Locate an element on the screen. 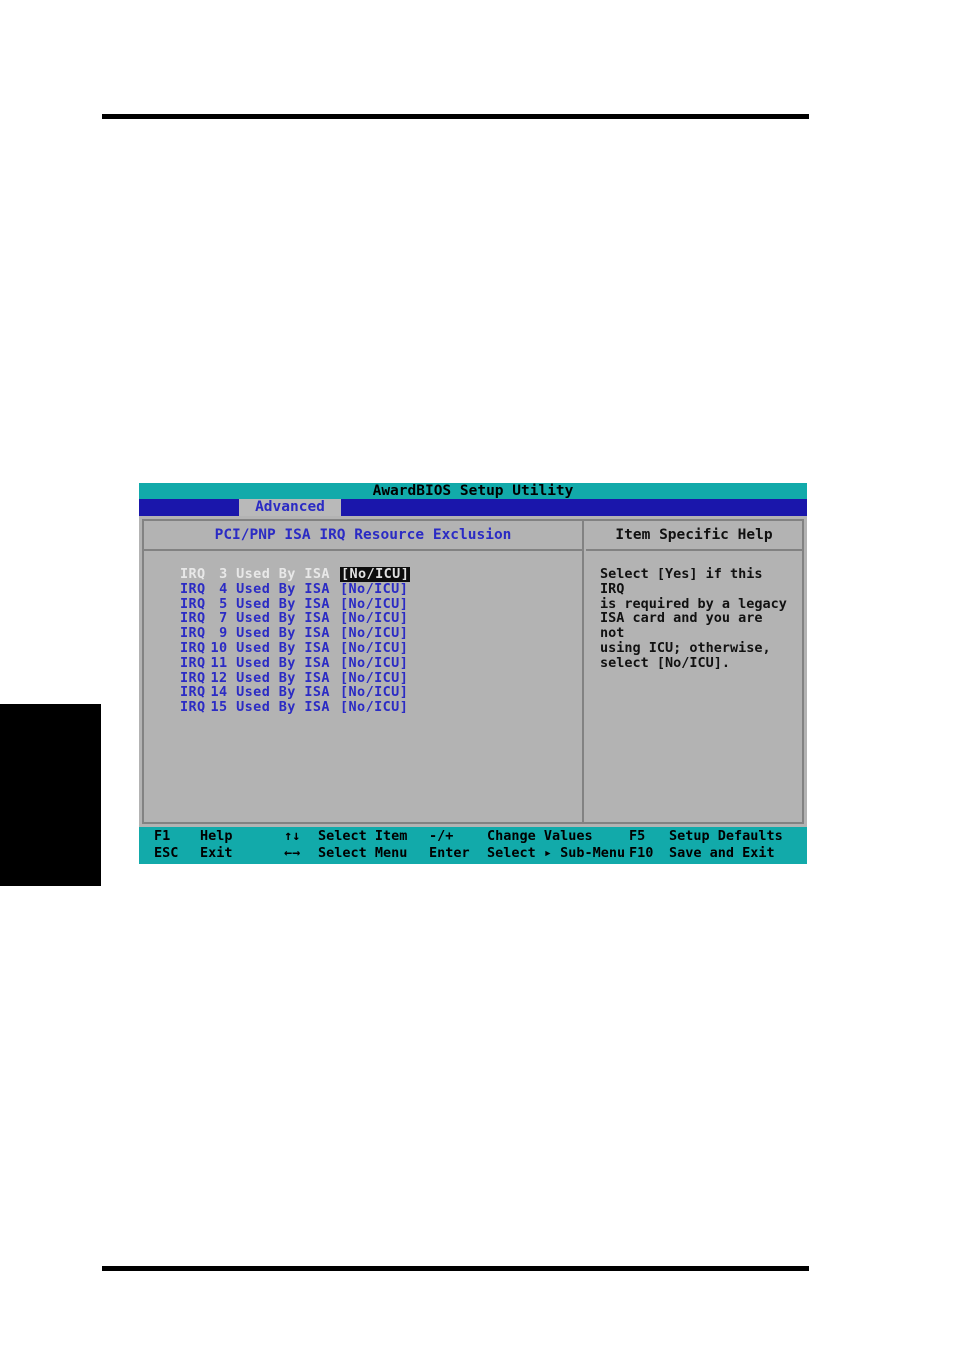 This screenshot has width=954, height=1351. irq-row-label: IRQ 14 Used By ISA is located at coordinates (255, 692).